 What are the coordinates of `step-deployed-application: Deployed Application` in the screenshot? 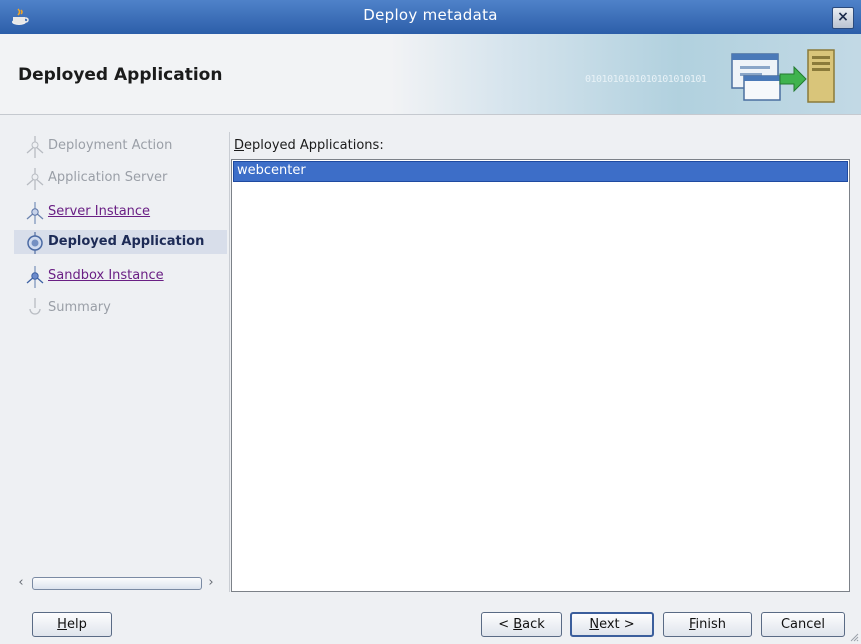 It's located at (120, 242).